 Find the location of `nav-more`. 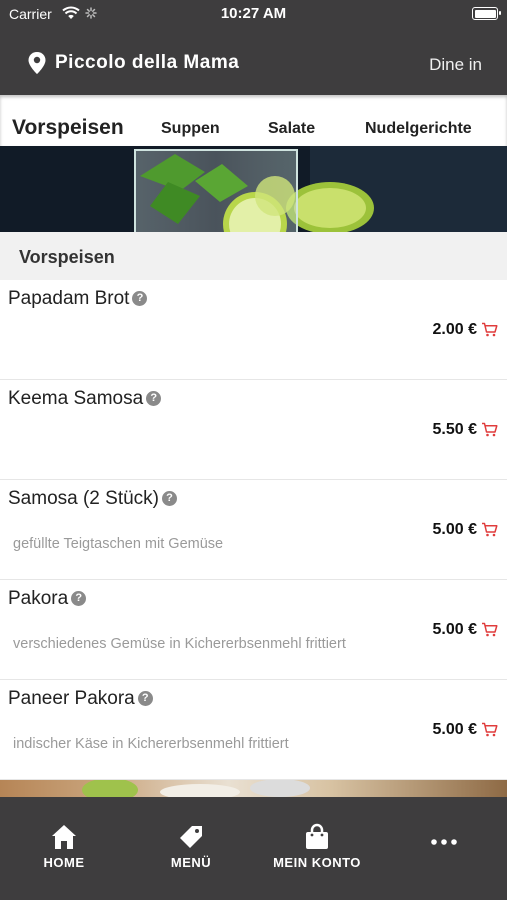

nav-more is located at coordinates (444, 842).